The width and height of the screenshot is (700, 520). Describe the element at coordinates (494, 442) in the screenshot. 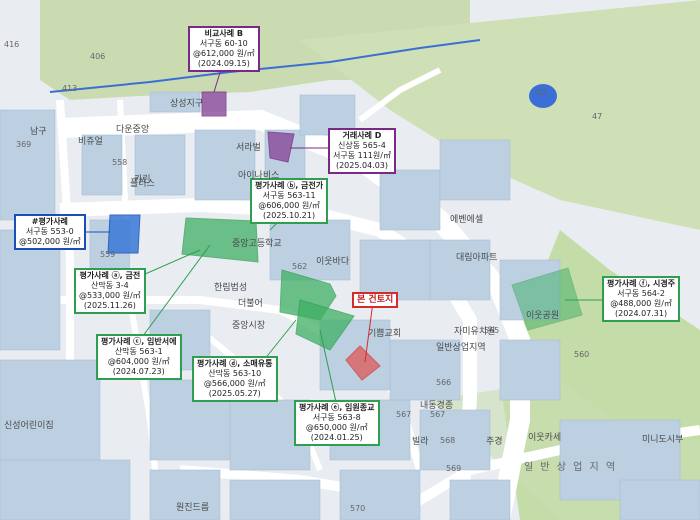

I see `place-label: 주경` at that location.